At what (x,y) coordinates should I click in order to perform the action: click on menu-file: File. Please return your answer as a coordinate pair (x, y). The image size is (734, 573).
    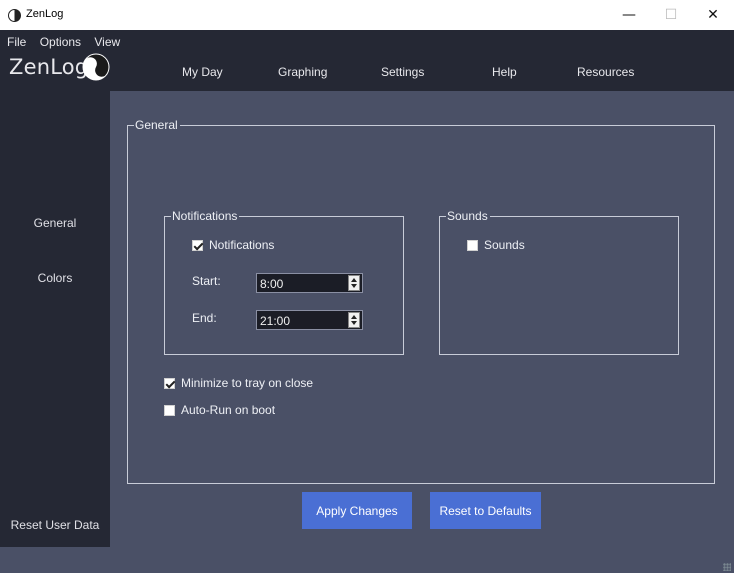
    Looking at the image, I should click on (16, 42).